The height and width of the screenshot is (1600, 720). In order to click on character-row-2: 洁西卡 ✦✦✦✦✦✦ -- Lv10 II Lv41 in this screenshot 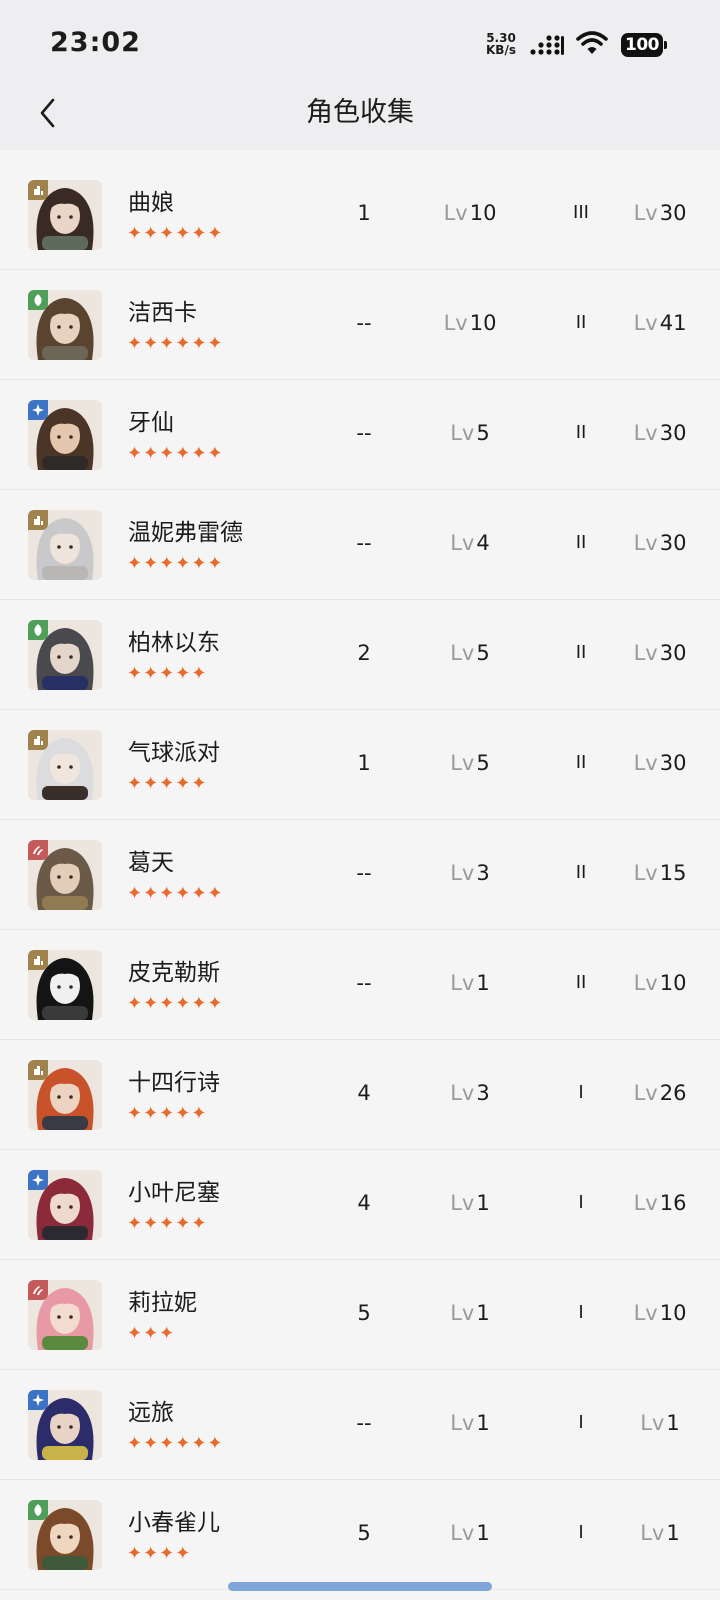, I will do `click(360, 325)`.